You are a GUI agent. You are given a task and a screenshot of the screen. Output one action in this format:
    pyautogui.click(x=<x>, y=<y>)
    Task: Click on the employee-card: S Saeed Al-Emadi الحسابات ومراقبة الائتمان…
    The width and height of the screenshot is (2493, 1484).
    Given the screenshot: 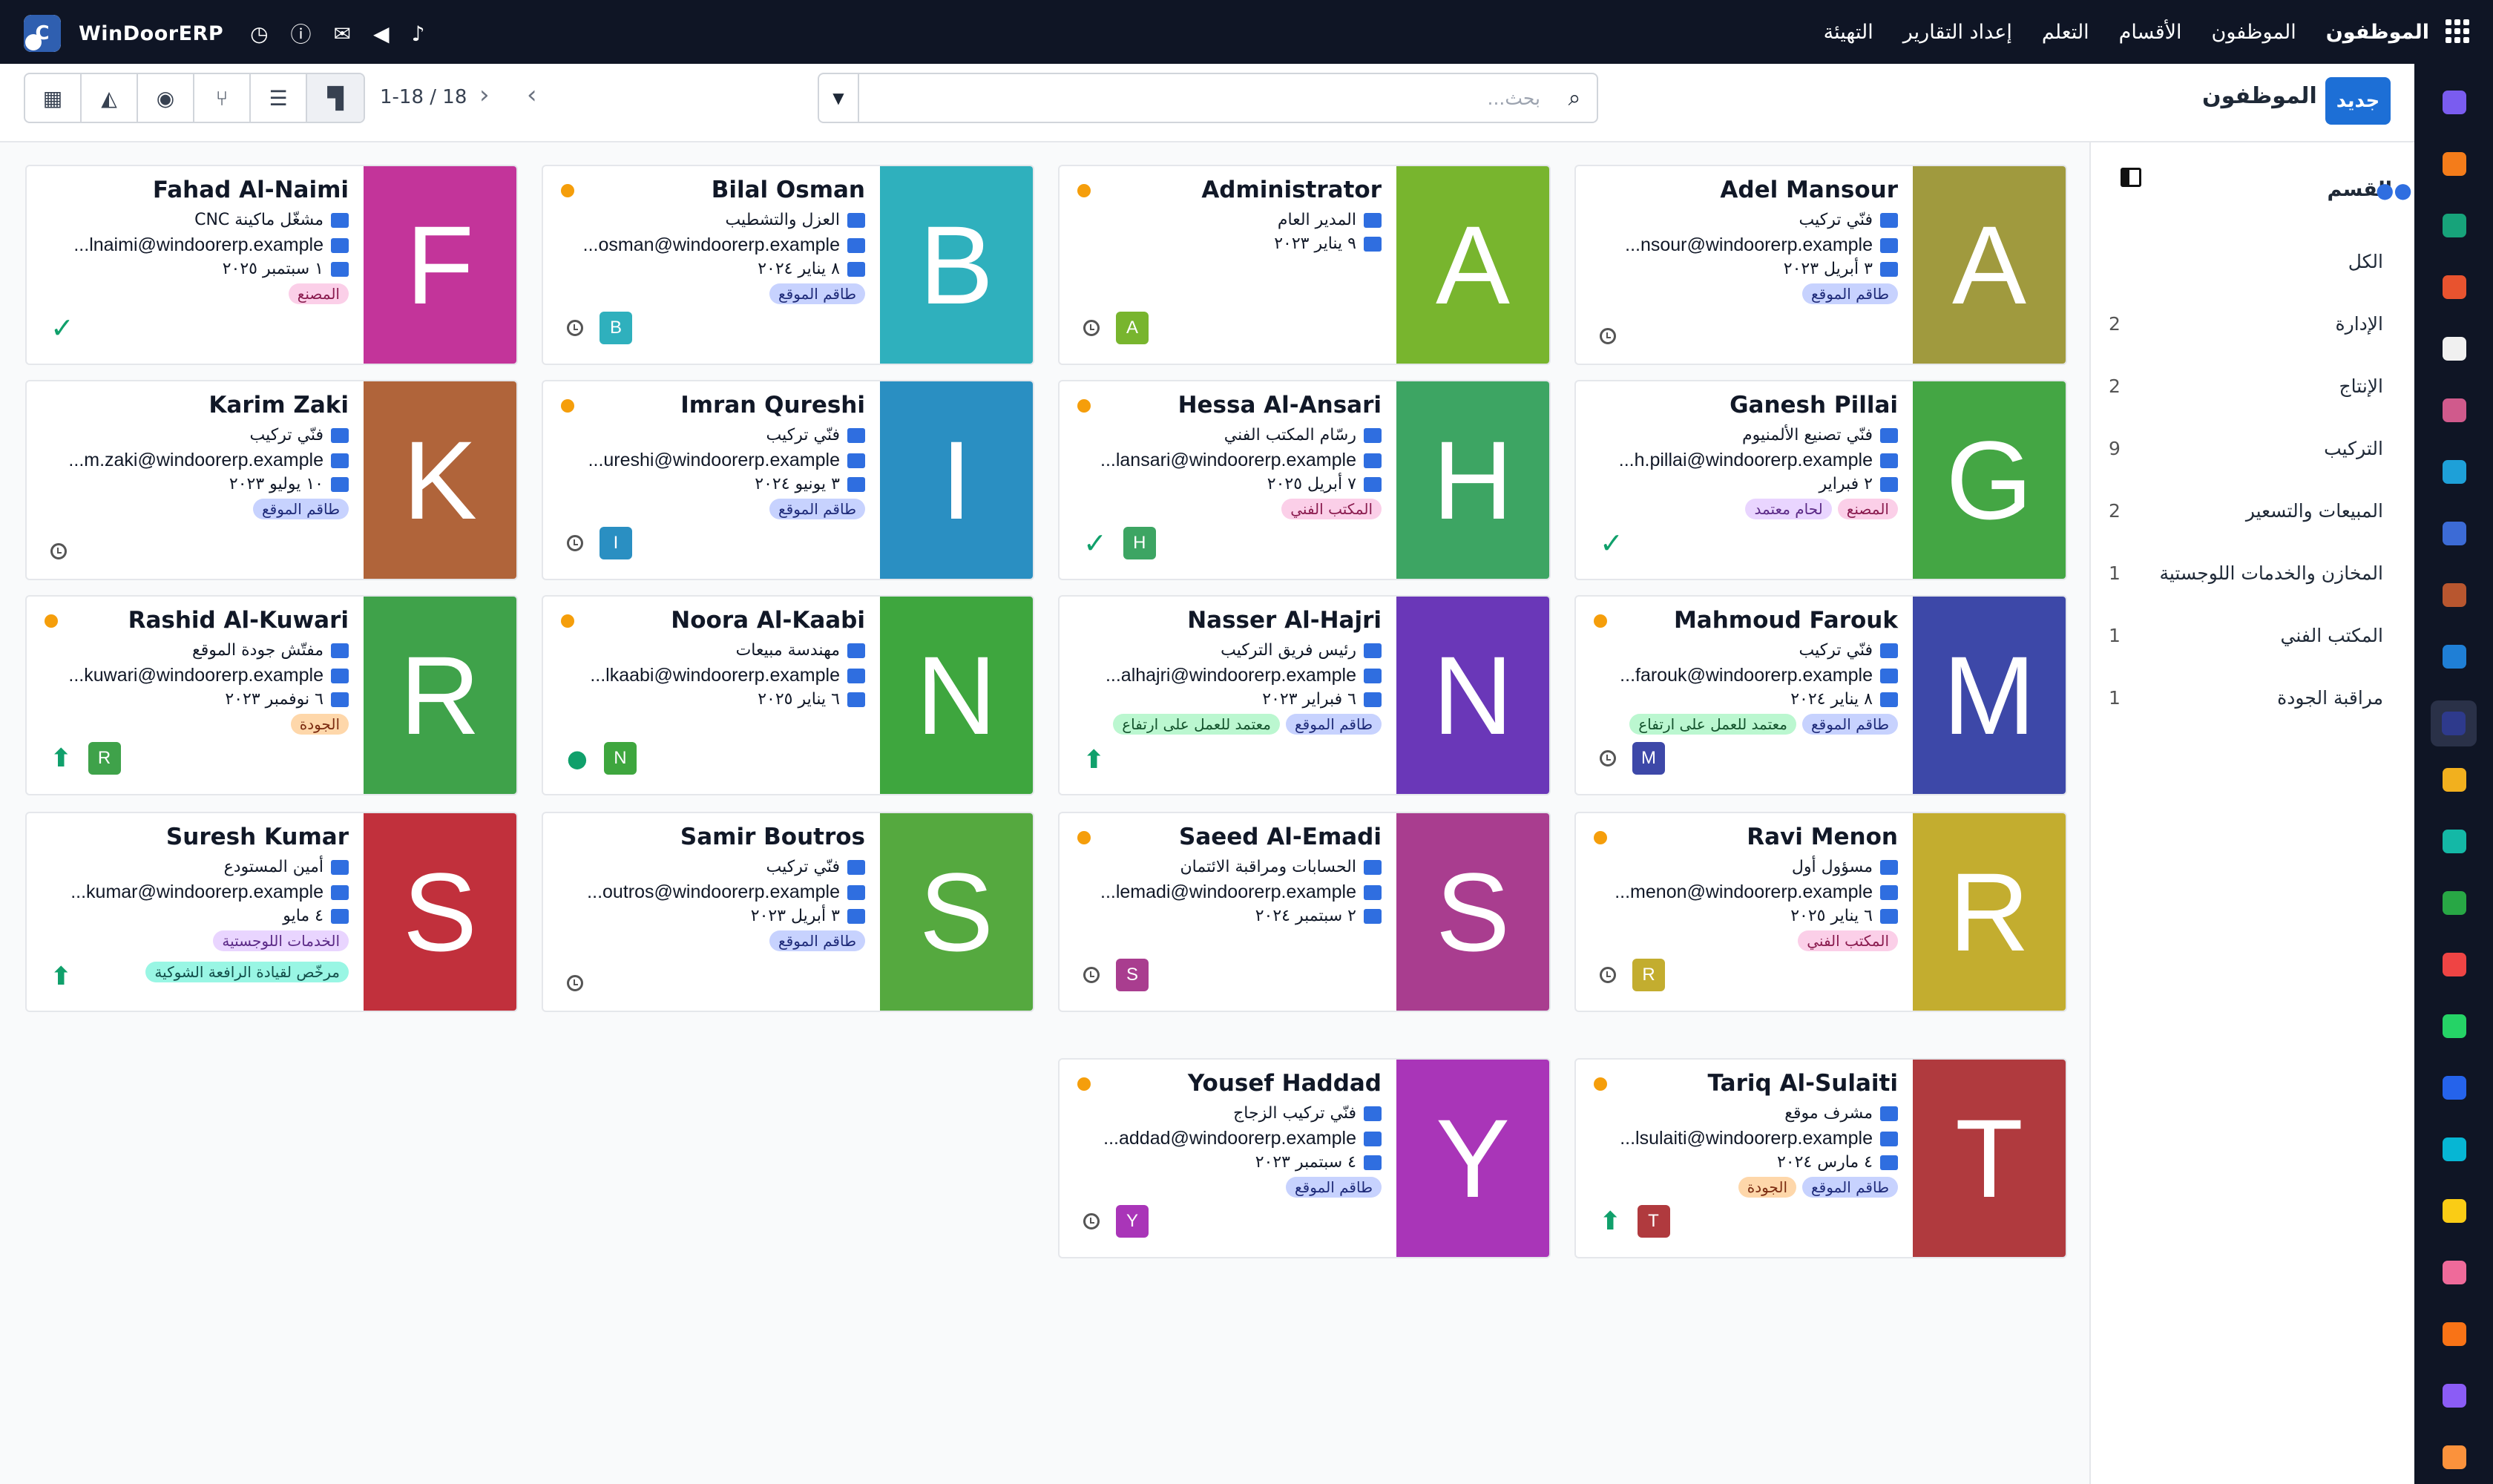 What is the action you would take?
    pyautogui.click(x=1304, y=912)
    